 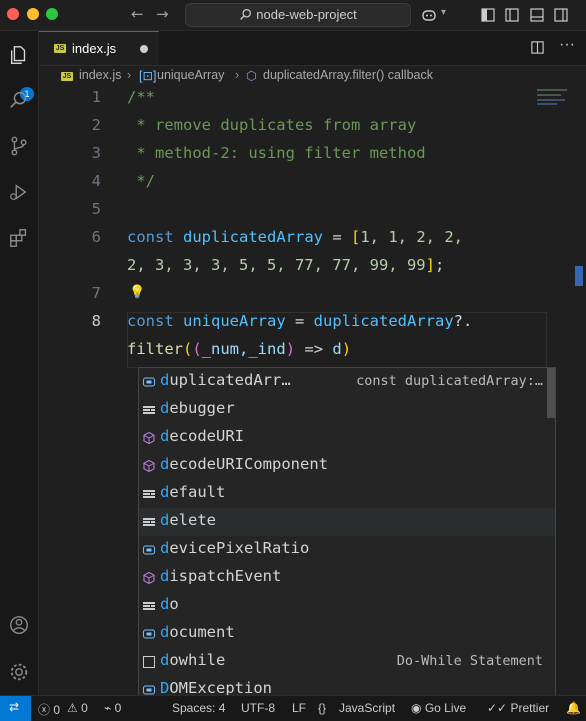 I want to click on operator-token: ?., so click(x=463, y=321).